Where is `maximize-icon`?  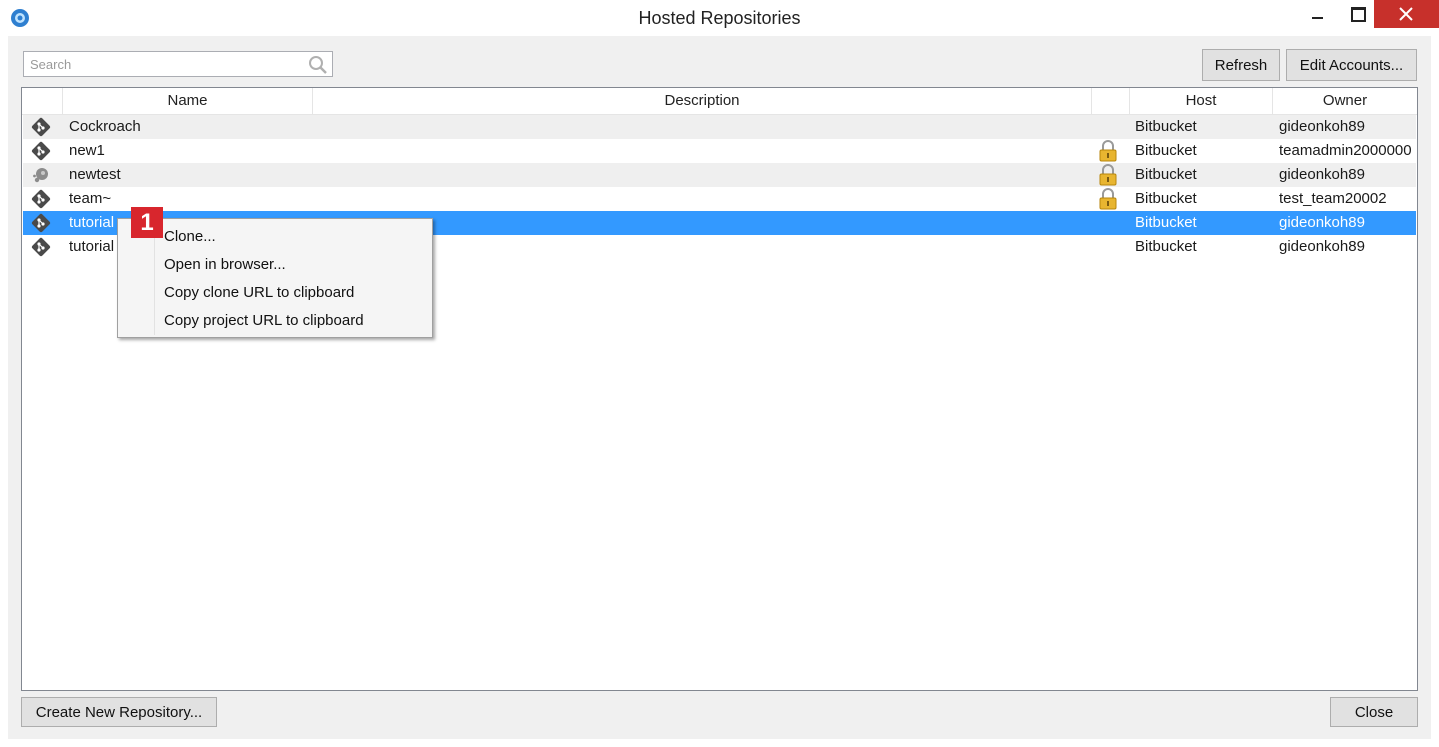 maximize-icon is located at coordinates (1358, 14).